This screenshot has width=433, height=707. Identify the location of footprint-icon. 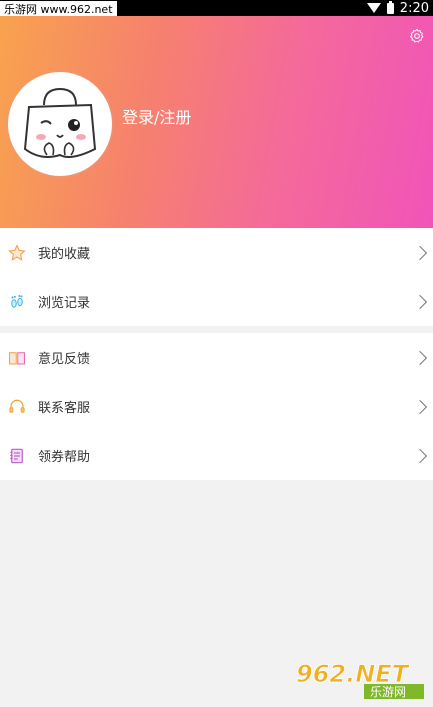
(17, 301).